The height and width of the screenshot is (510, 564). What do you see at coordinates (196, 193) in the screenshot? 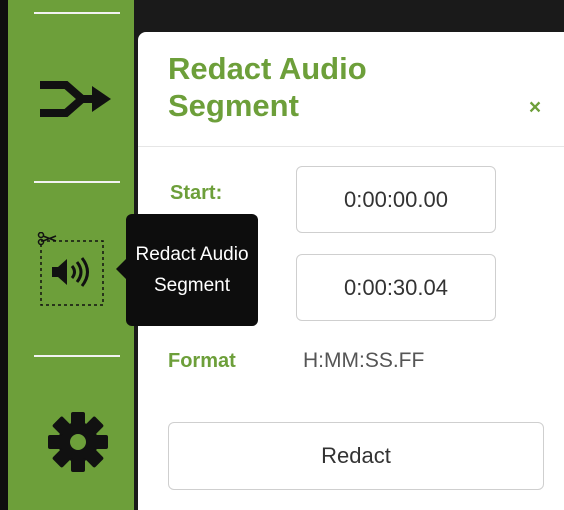
I see `start-label: Start:` at bounding box center [196, 193].